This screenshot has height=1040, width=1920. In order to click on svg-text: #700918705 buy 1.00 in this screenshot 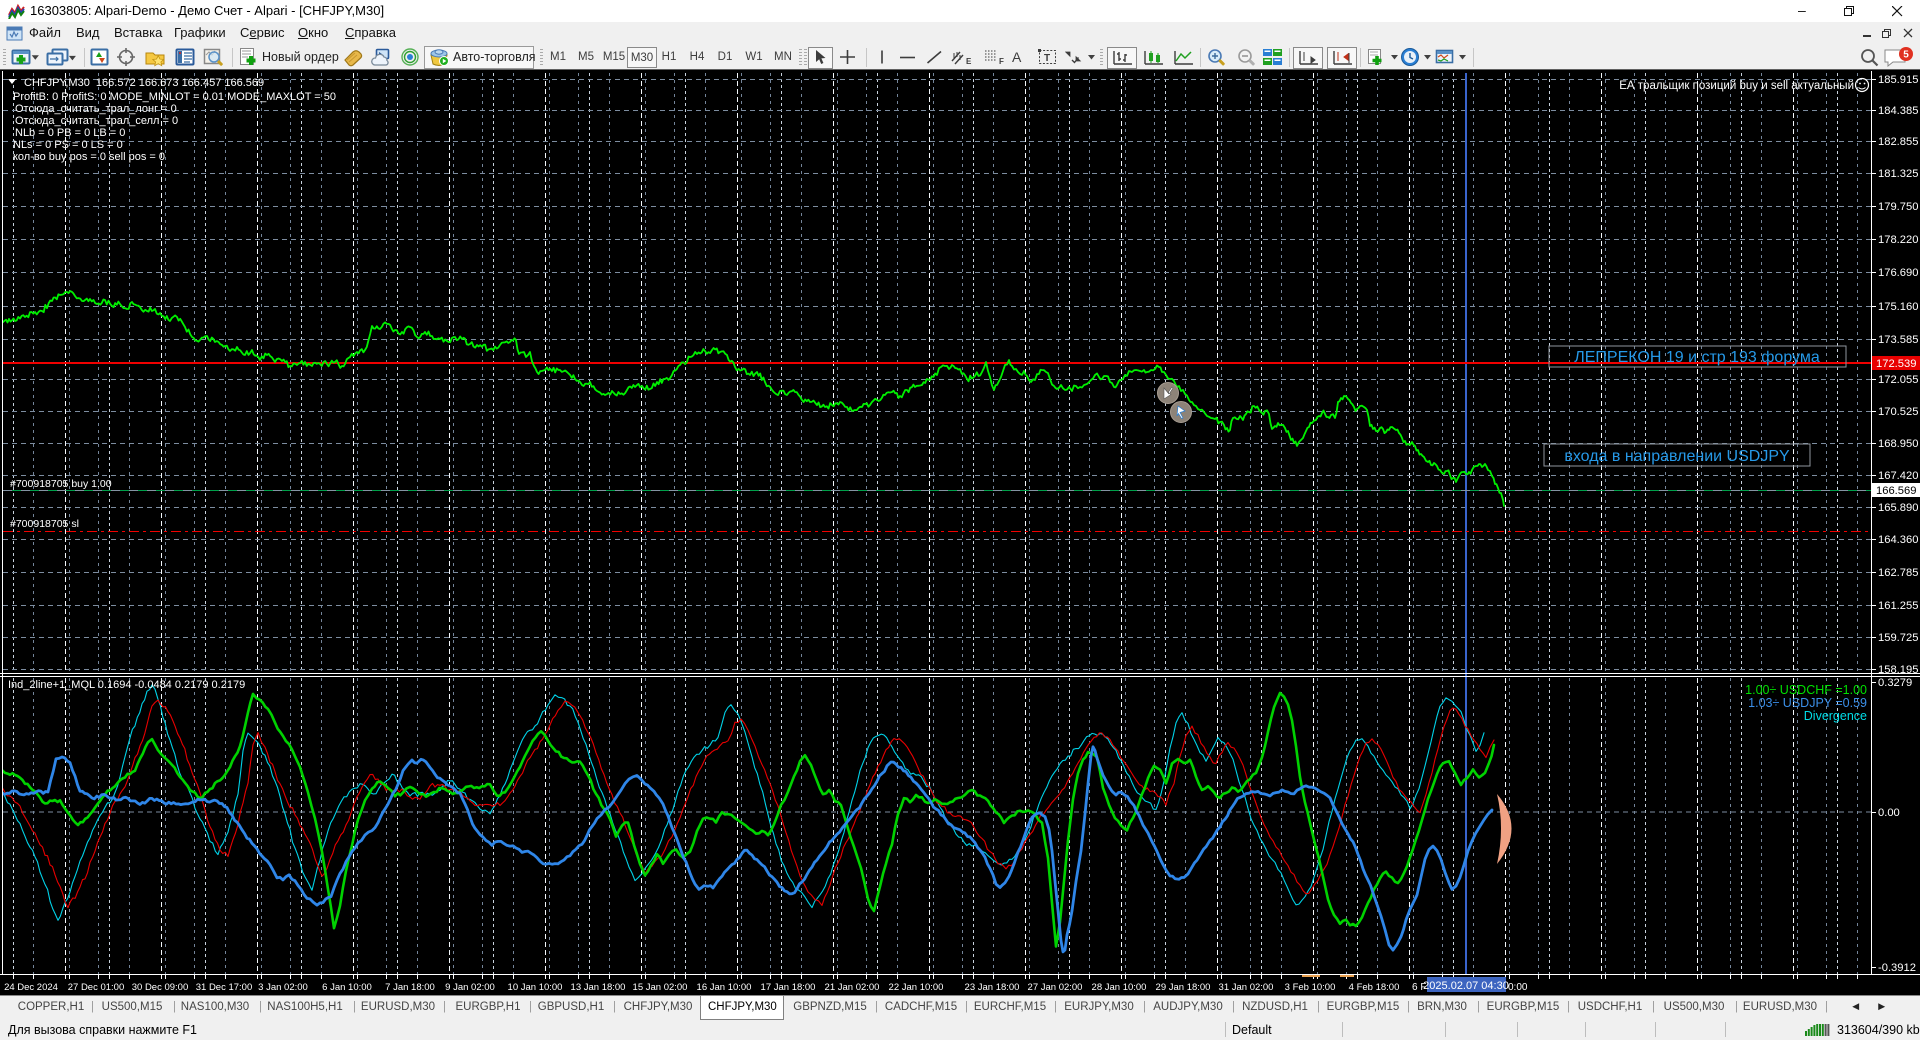, I will do `click(61, 484)`.